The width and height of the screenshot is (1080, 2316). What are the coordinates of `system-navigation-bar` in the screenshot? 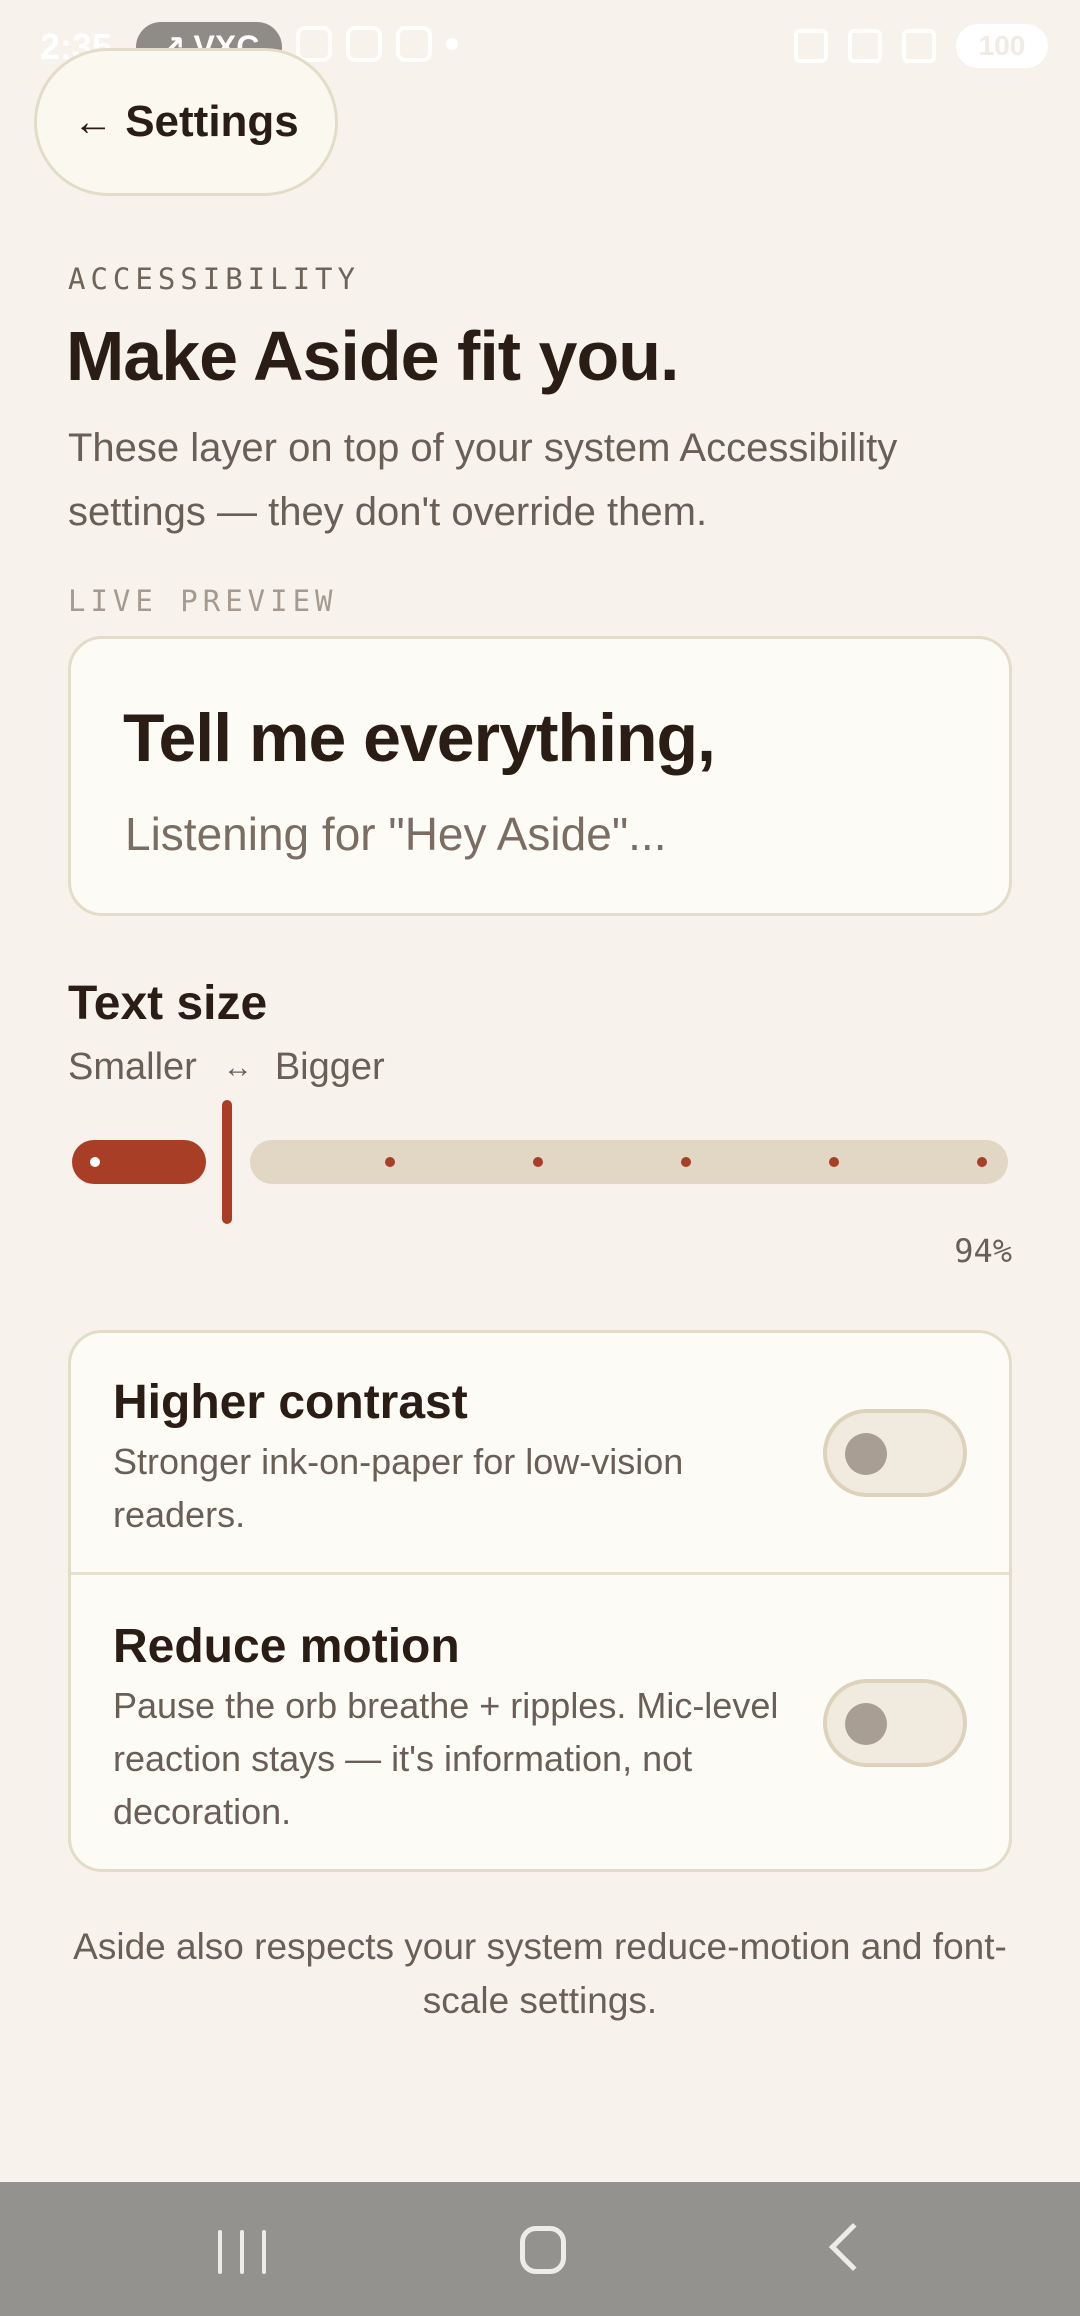 It's located at (540, 2249).